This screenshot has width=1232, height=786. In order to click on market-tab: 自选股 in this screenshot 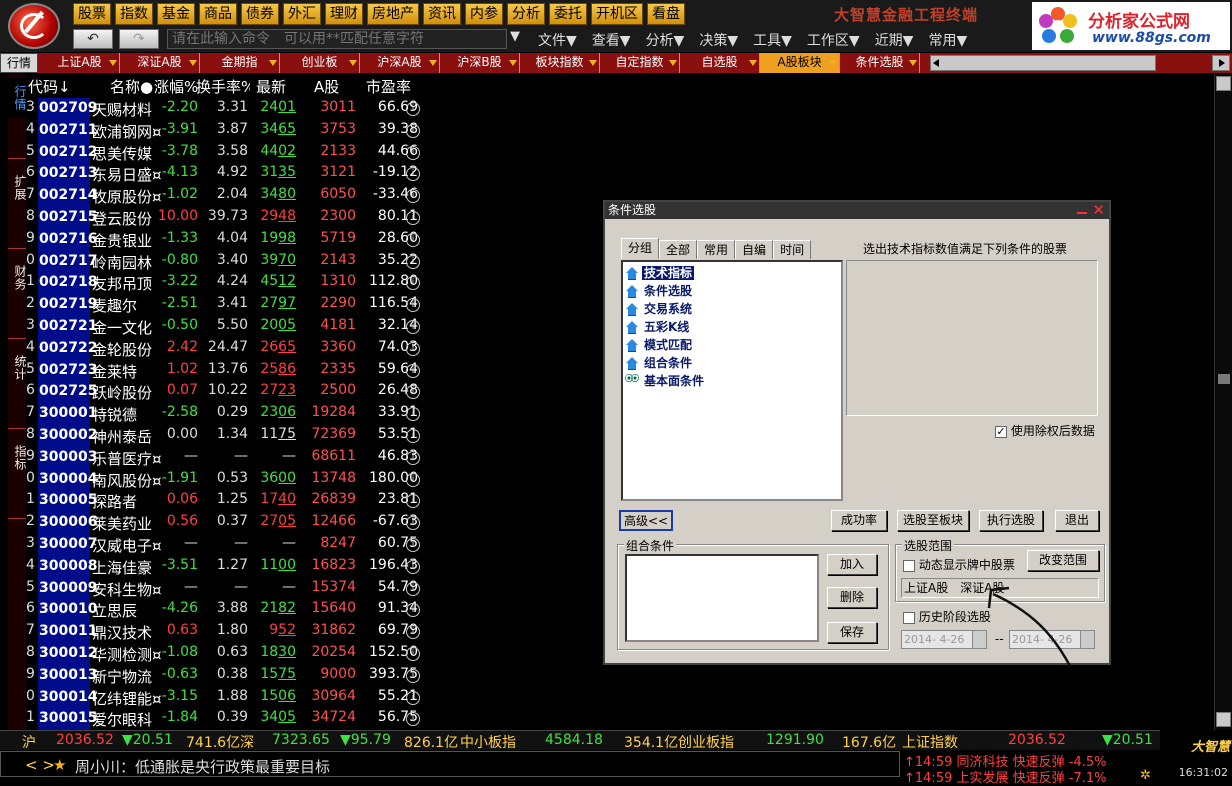, I will do `click(720, 63)`.